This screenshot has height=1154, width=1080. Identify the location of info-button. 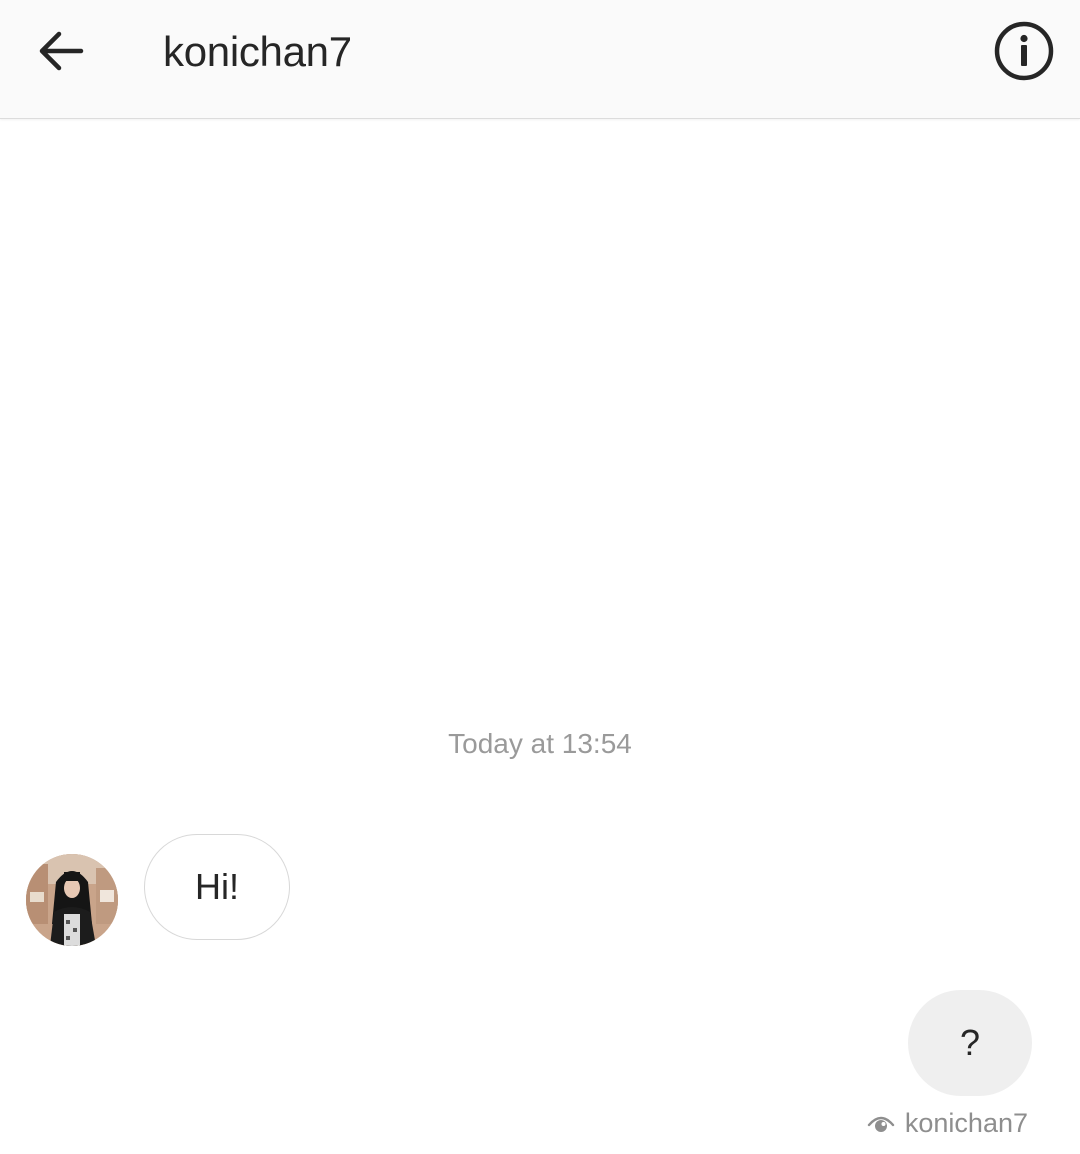
(1024, 51).